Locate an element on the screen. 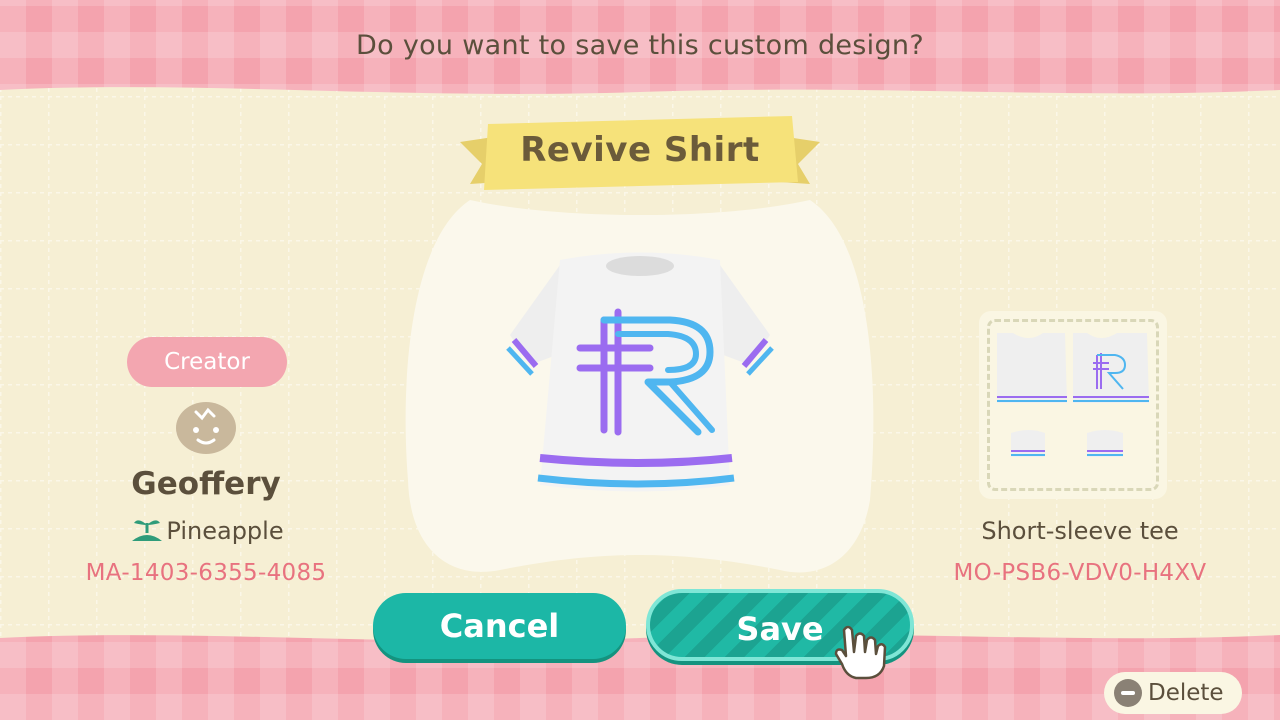 The image size is (1280, 720). shirt-preview is located at coordinates (640, 372).